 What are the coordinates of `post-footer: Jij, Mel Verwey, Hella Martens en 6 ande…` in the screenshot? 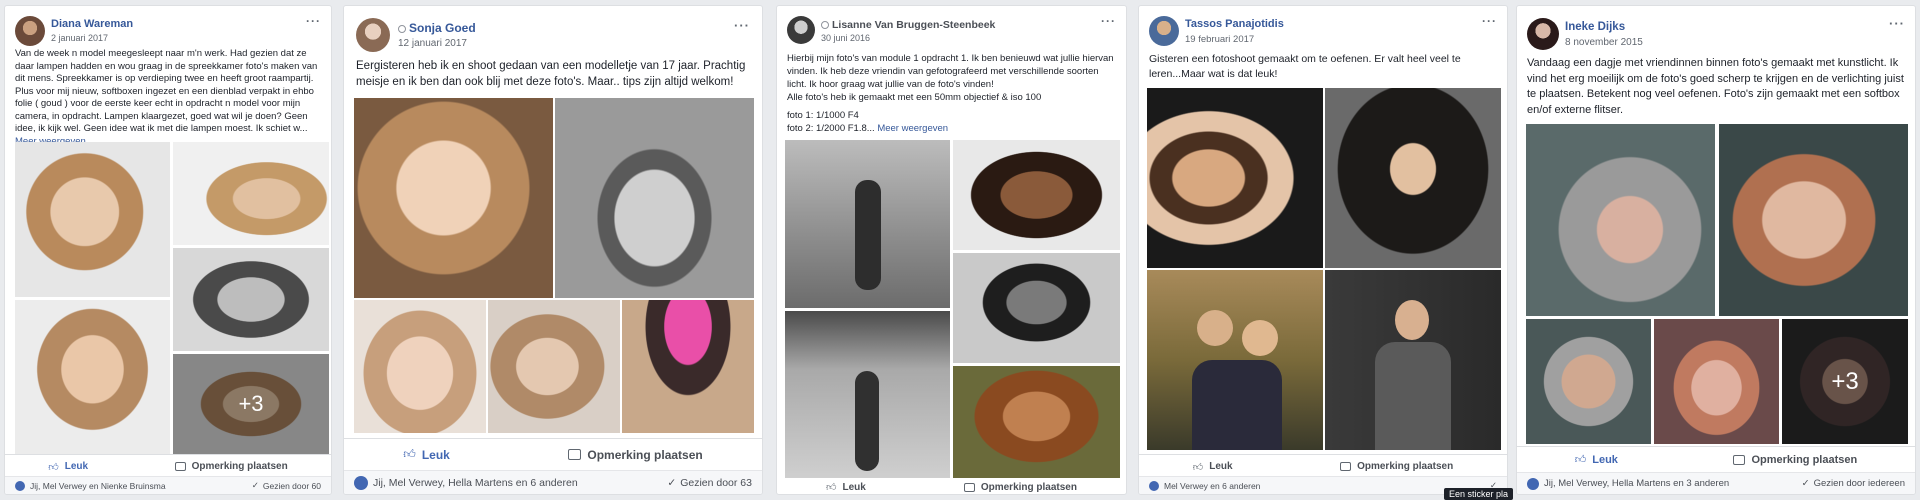 It's located at (553, 482).